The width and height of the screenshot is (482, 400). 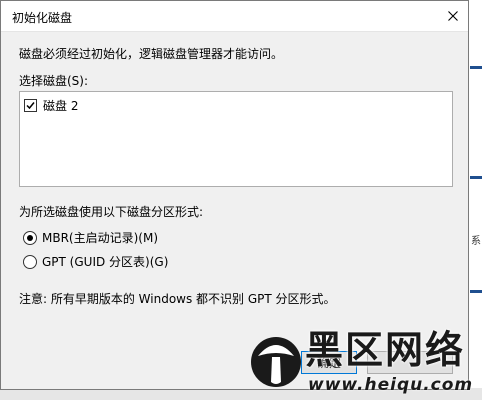 I want to click on select-disk-label: 选择磁盘(S):, so click(x=54, y=81).